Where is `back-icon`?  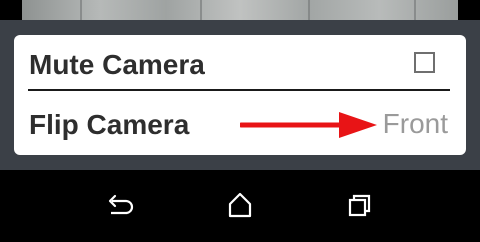
back-icon is located at coordinates (121, 204).